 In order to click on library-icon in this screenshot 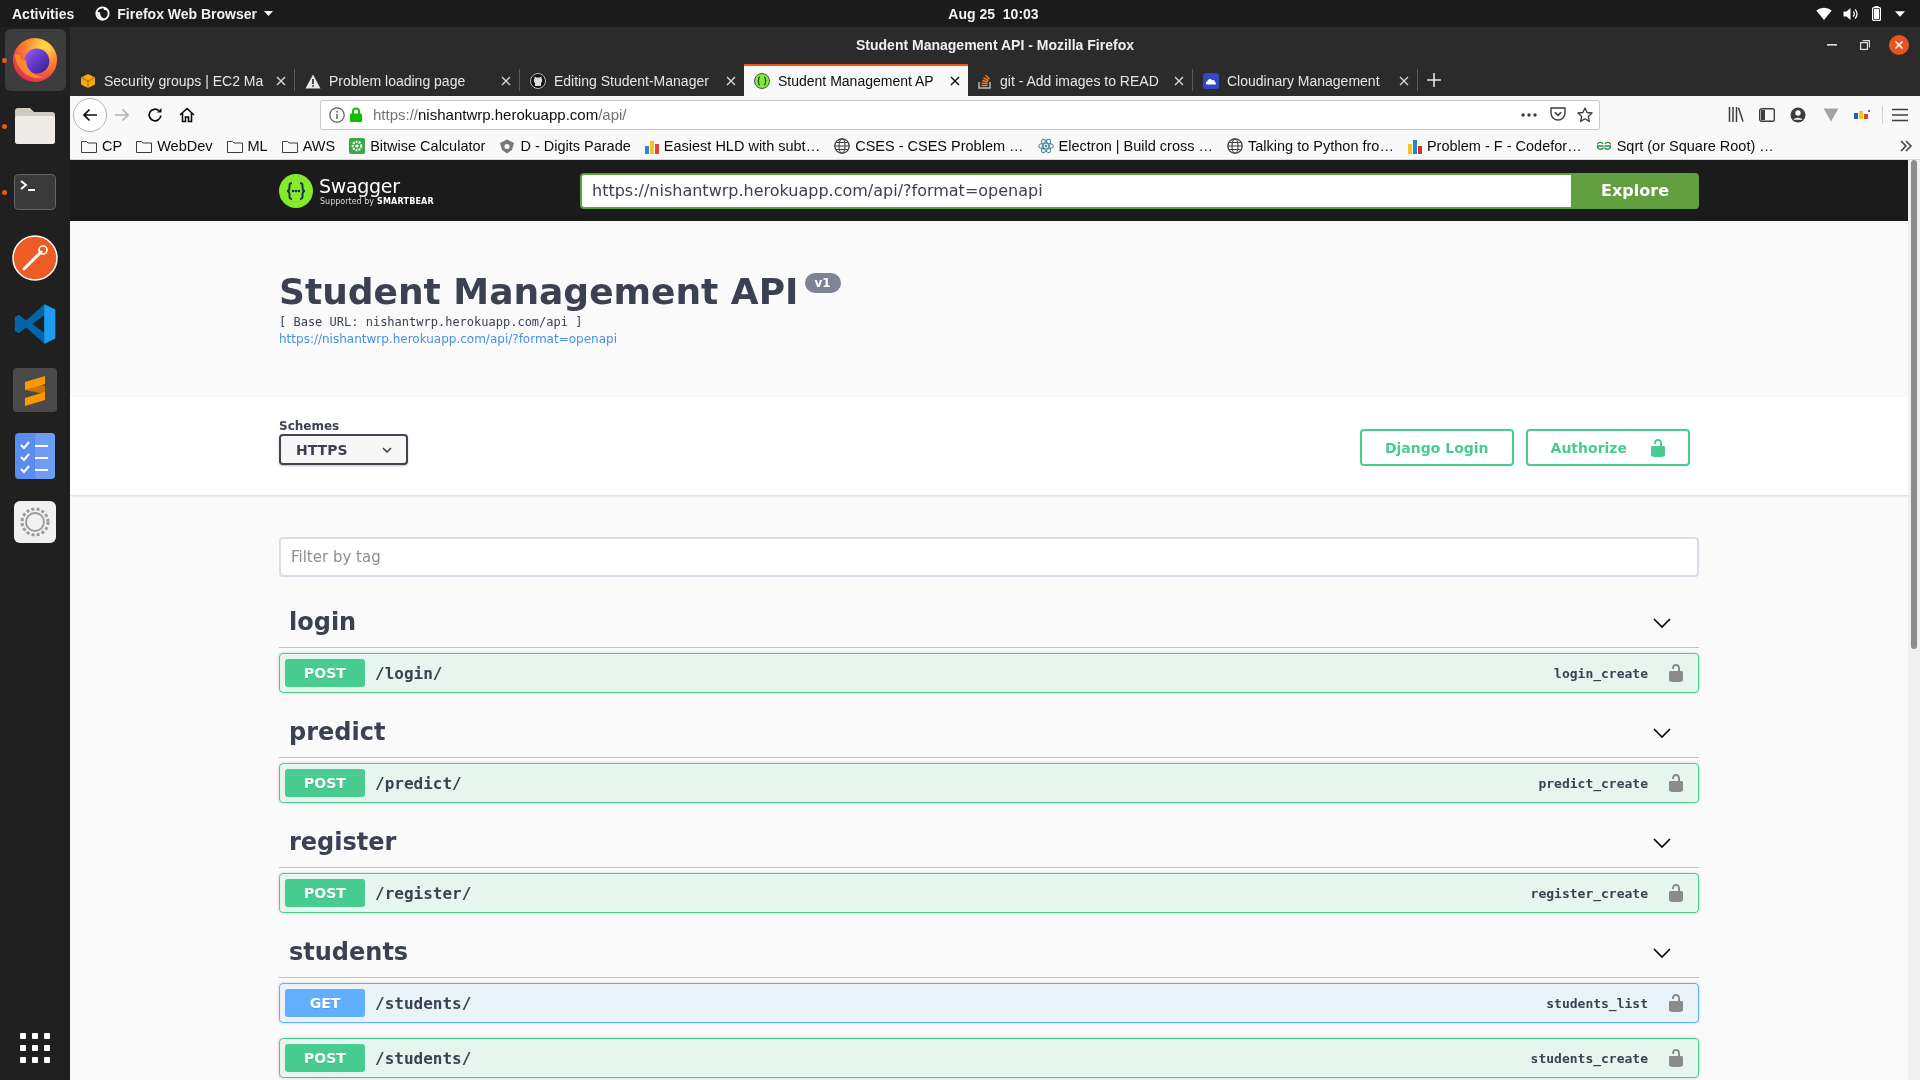, I will do `click(1736, 114)`.